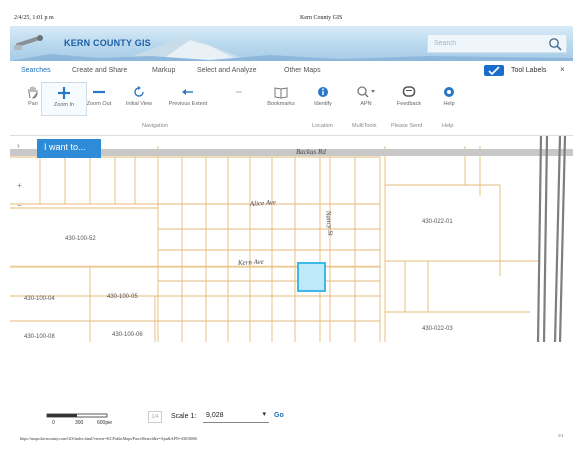  Describe the element at coordinates (323, 92) in the screenshot. I see `info-icon` at that location.